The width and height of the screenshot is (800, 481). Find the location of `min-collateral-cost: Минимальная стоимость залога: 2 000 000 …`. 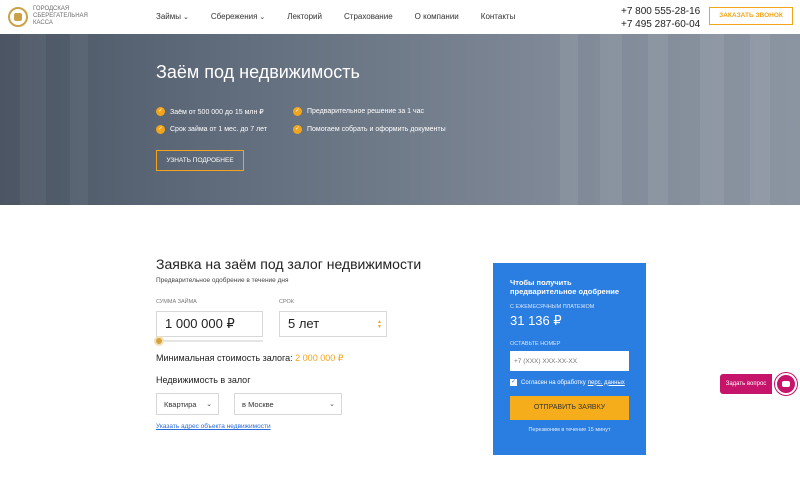

min-collateral-cost: Минимальная стоимость залога: 2 000 000 … is located at coordinates (250, 358).